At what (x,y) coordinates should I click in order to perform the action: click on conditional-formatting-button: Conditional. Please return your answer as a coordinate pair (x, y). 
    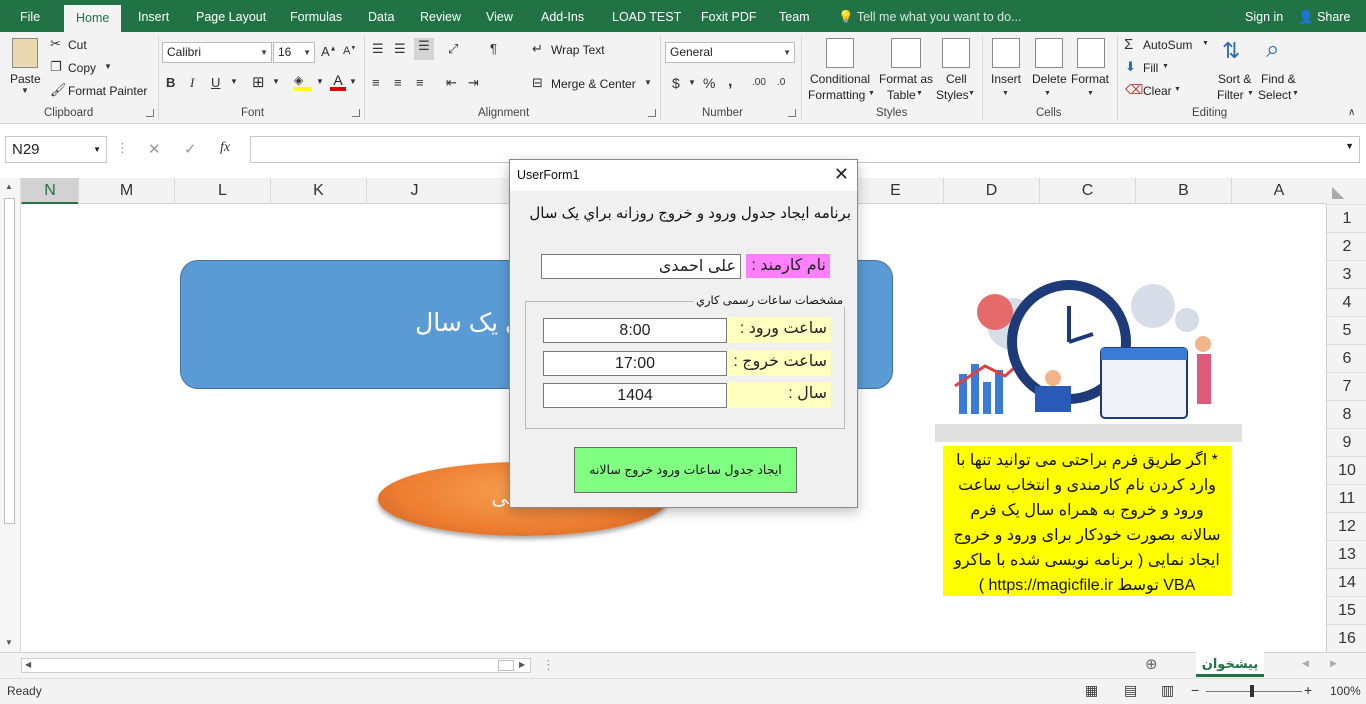
    Looking at the image, I should click on (840, 79).